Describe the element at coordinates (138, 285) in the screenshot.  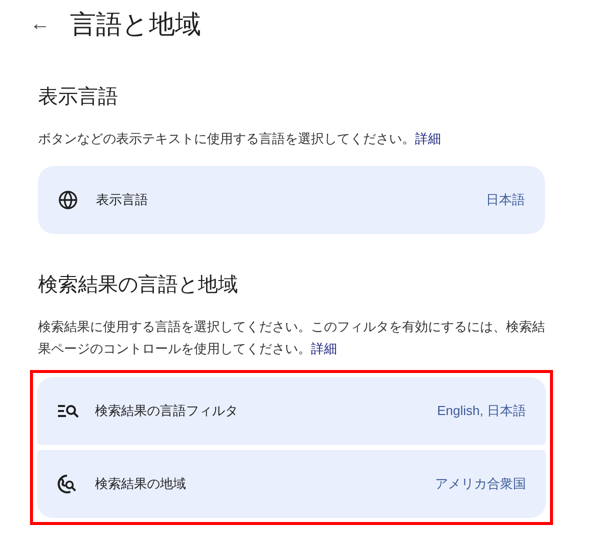
I see `section-heading: 検索結果の言語と地域` at that location.